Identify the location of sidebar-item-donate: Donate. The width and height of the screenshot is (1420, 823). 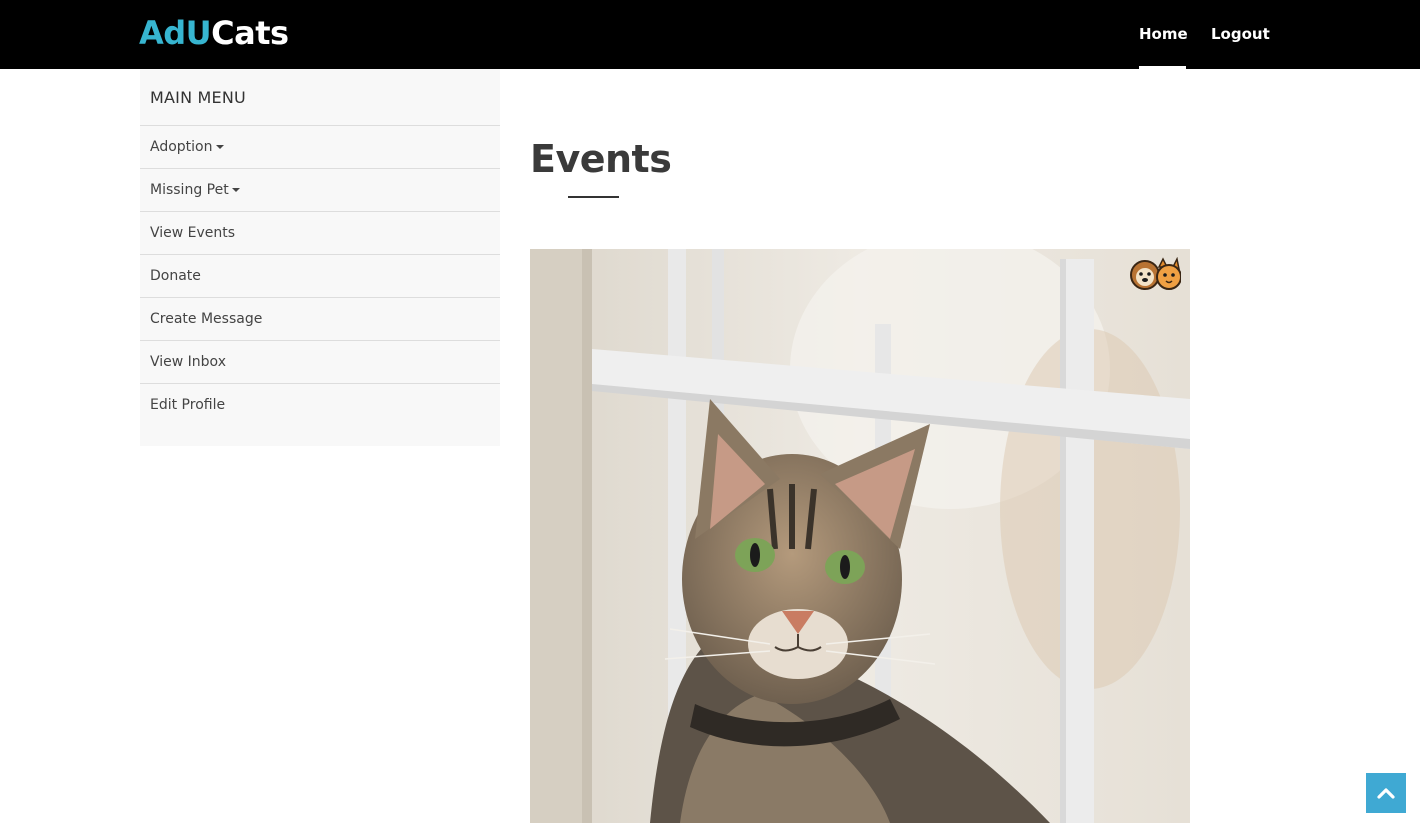
(320, 275).